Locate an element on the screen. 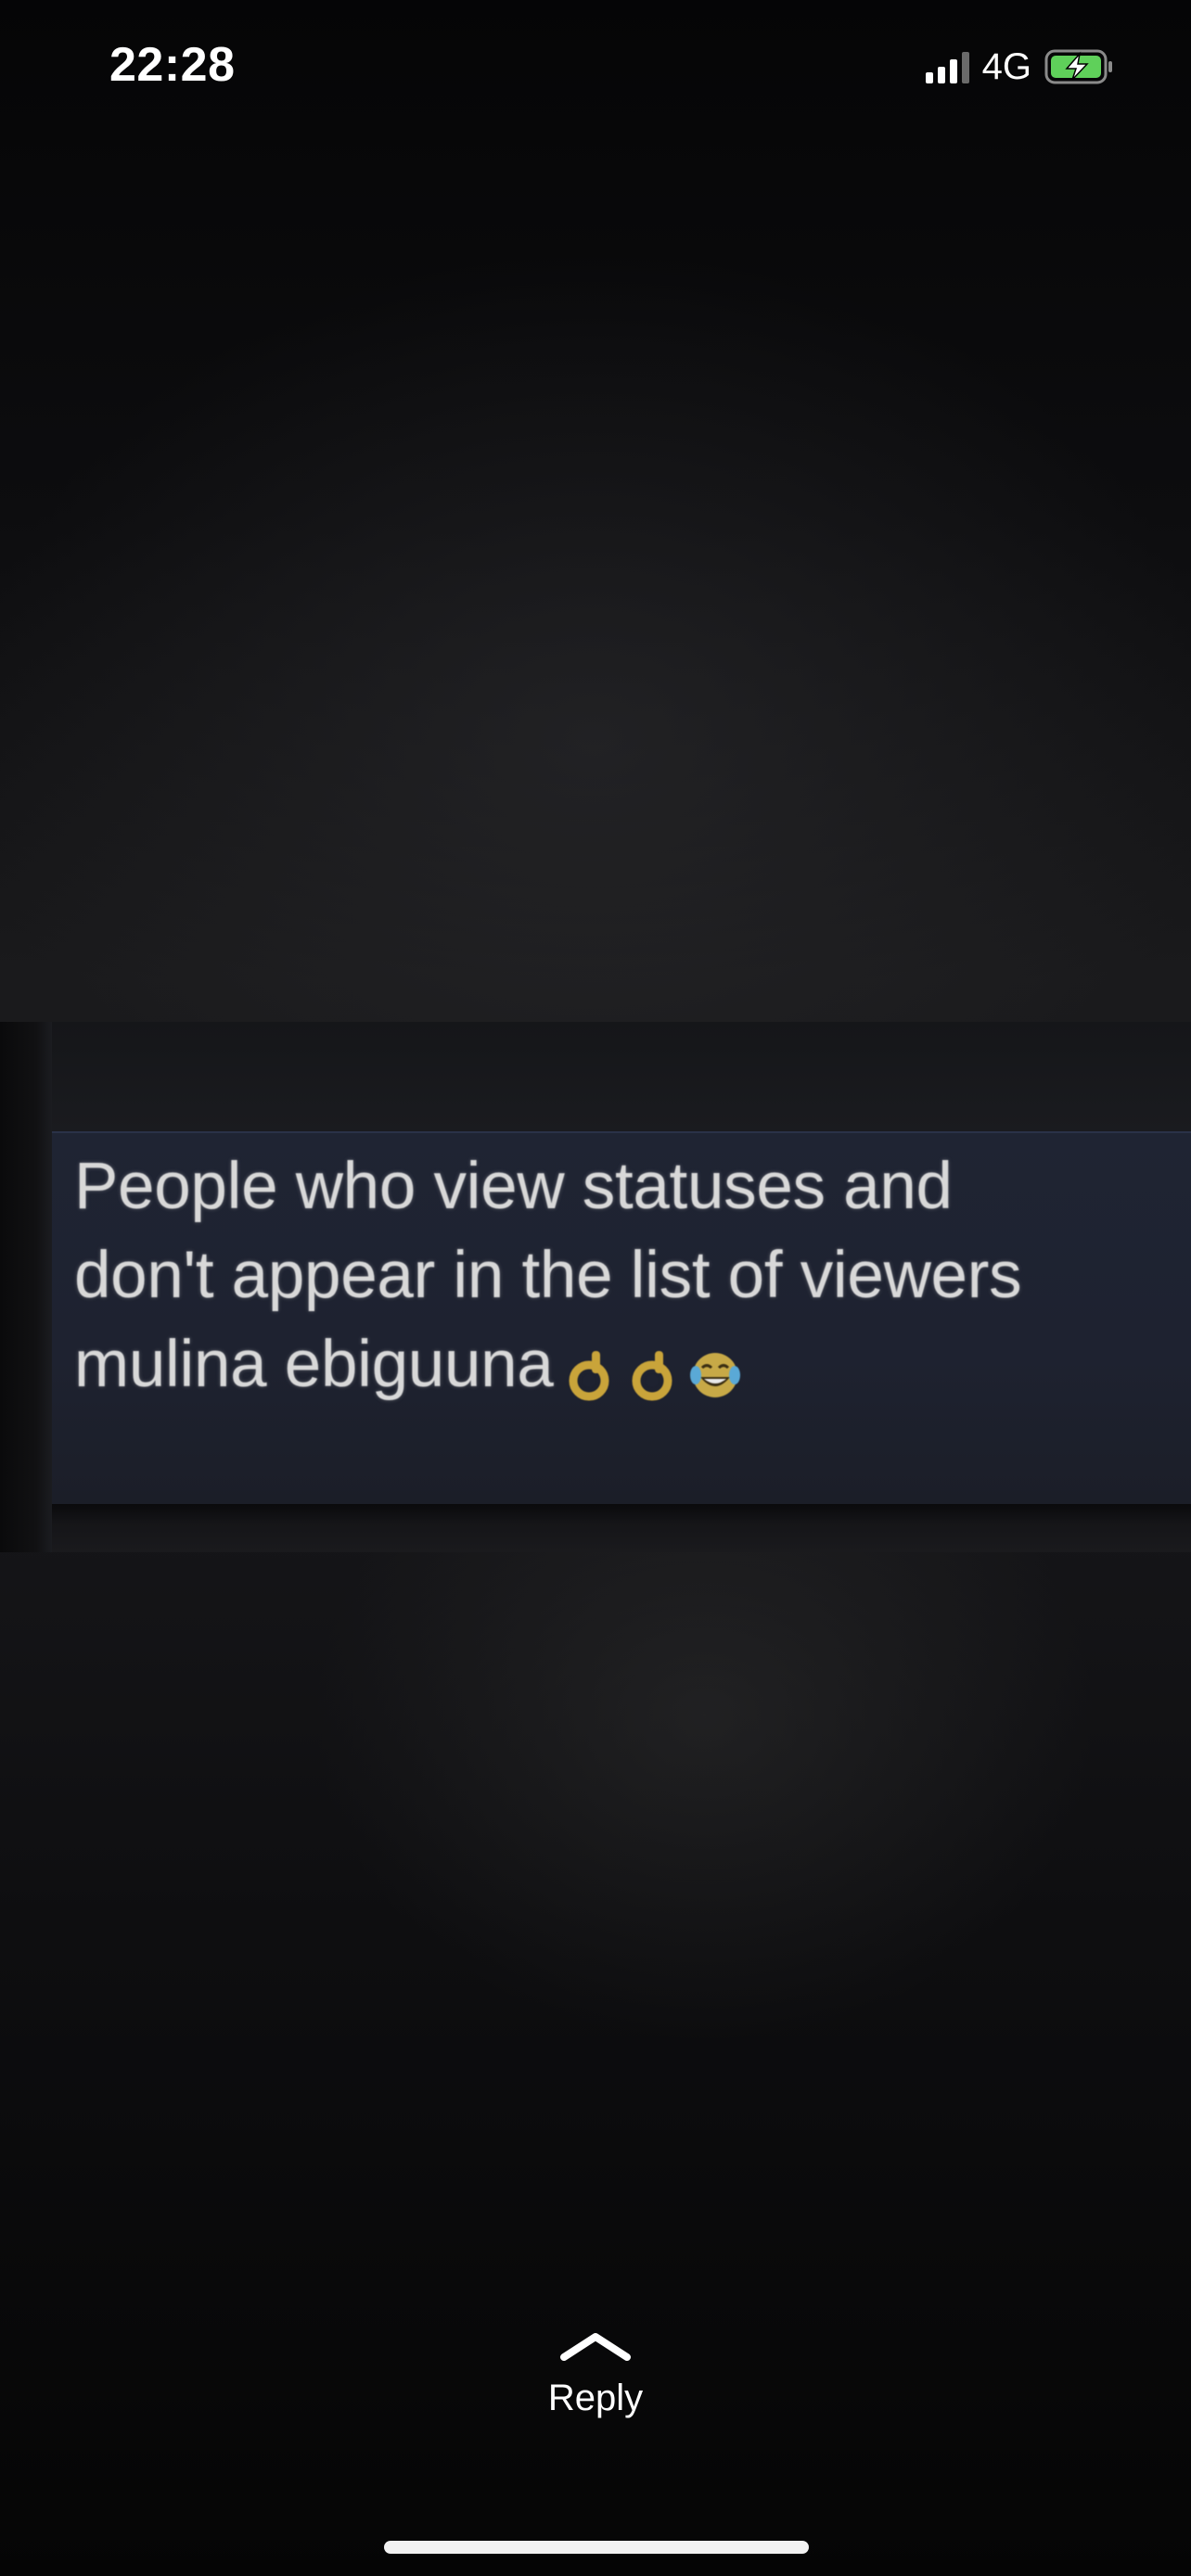  status-time: 22:28 is located at coordinates (172, 65).